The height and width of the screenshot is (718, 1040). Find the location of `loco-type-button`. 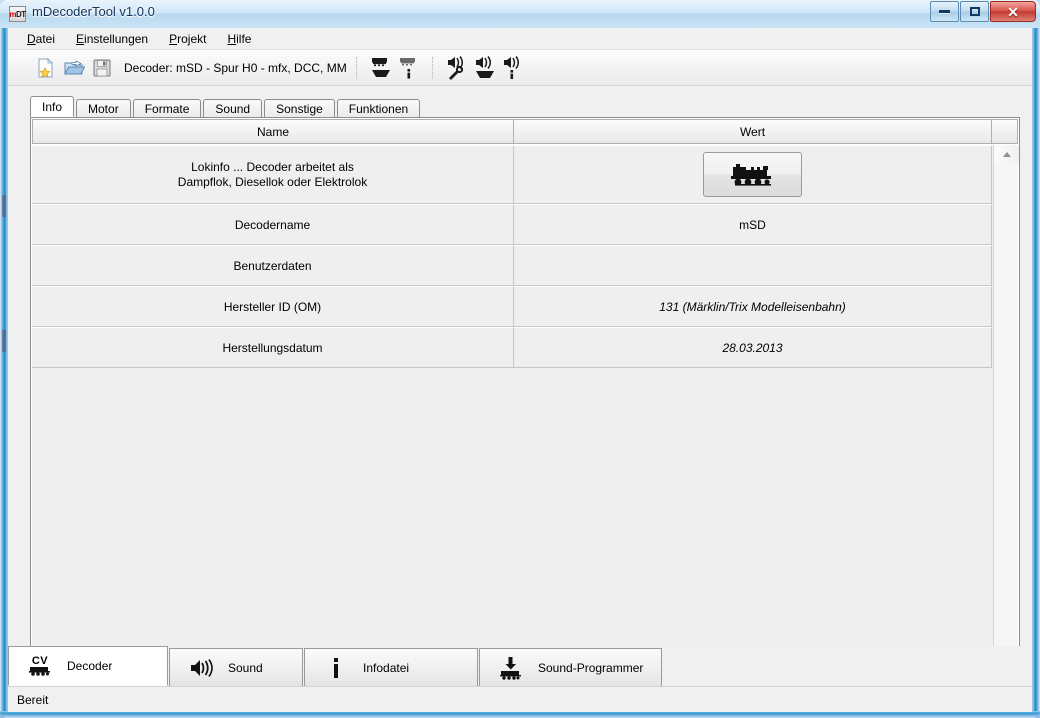

loco-type-button is located at coordinates (752, 174).